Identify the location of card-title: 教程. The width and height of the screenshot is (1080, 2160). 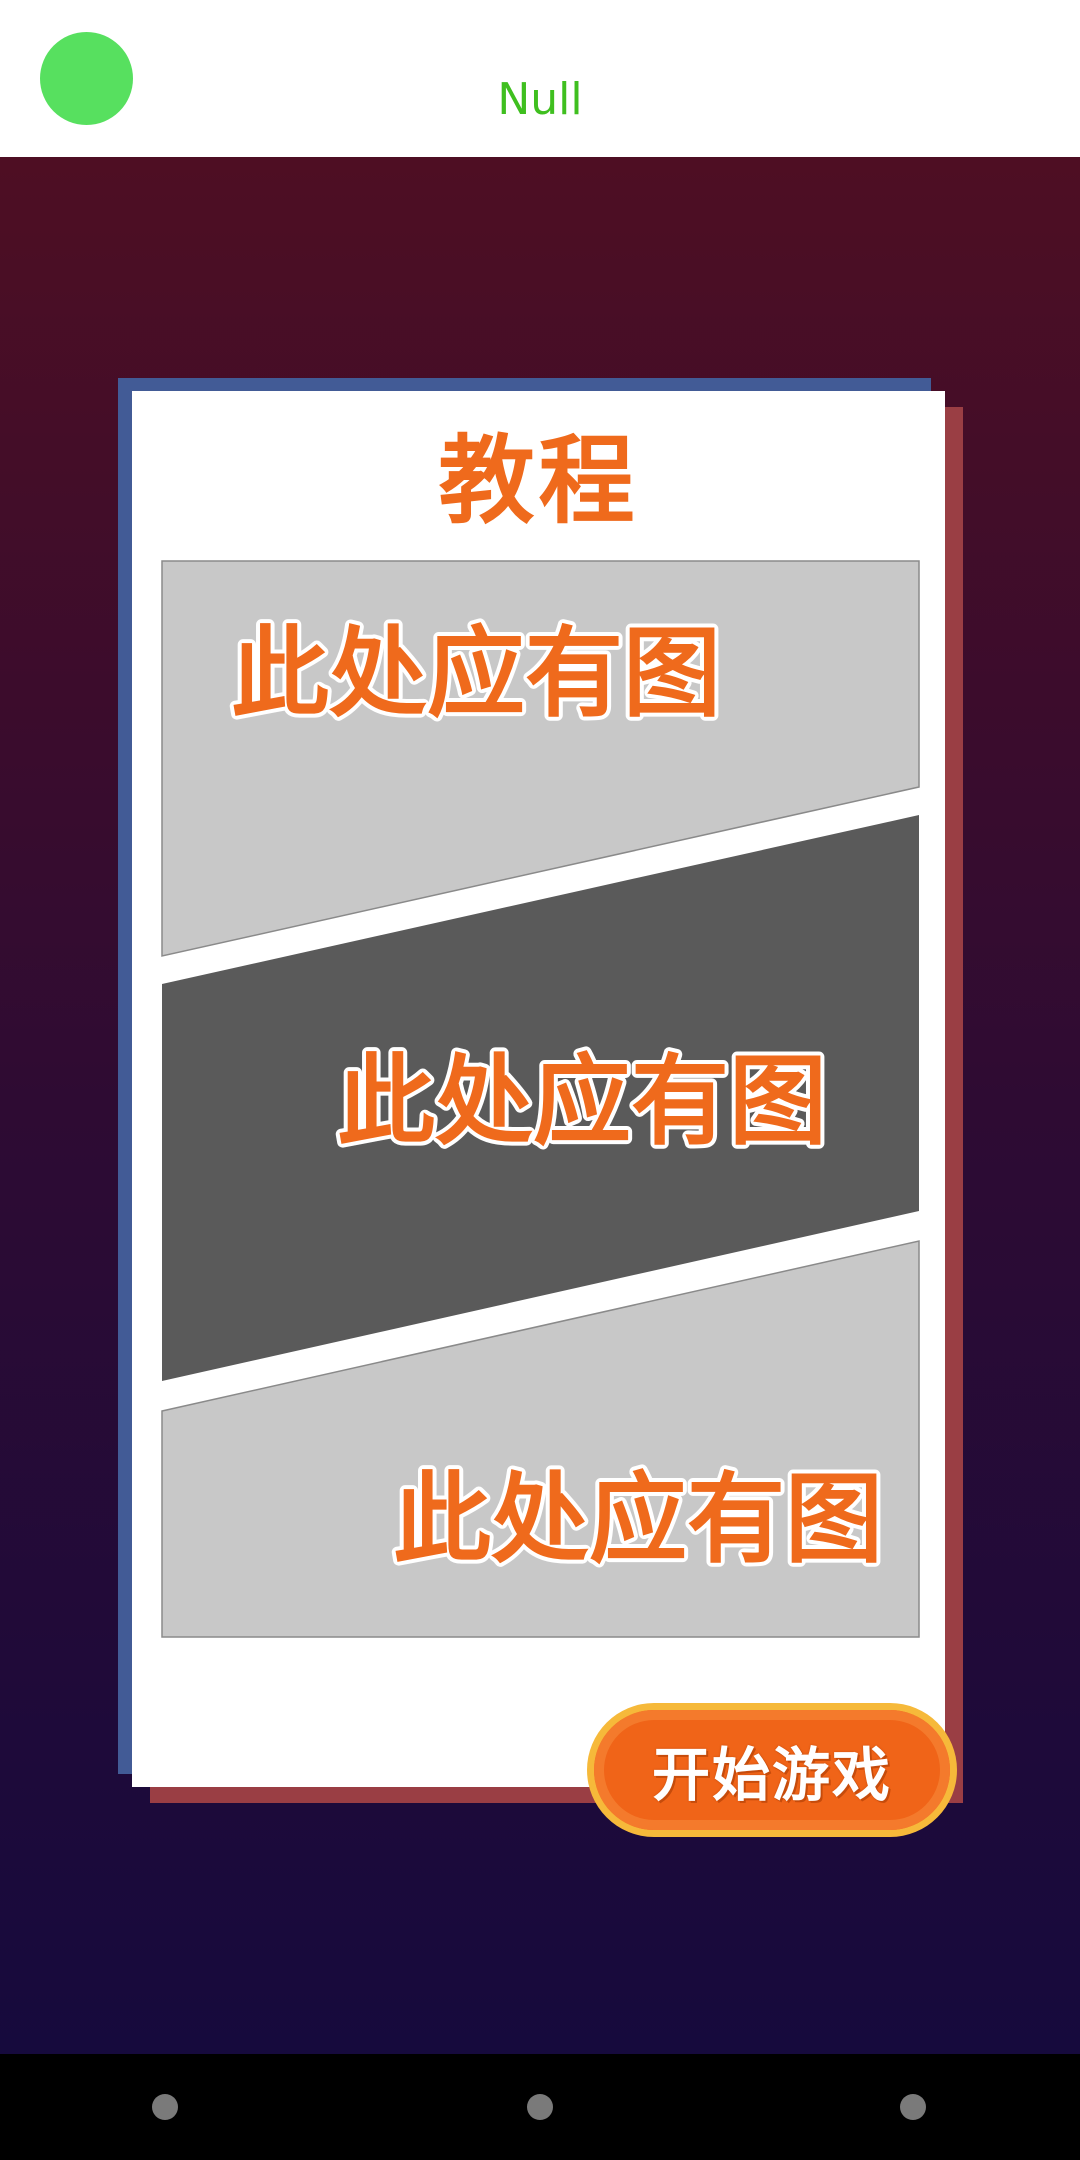
(538, 481).